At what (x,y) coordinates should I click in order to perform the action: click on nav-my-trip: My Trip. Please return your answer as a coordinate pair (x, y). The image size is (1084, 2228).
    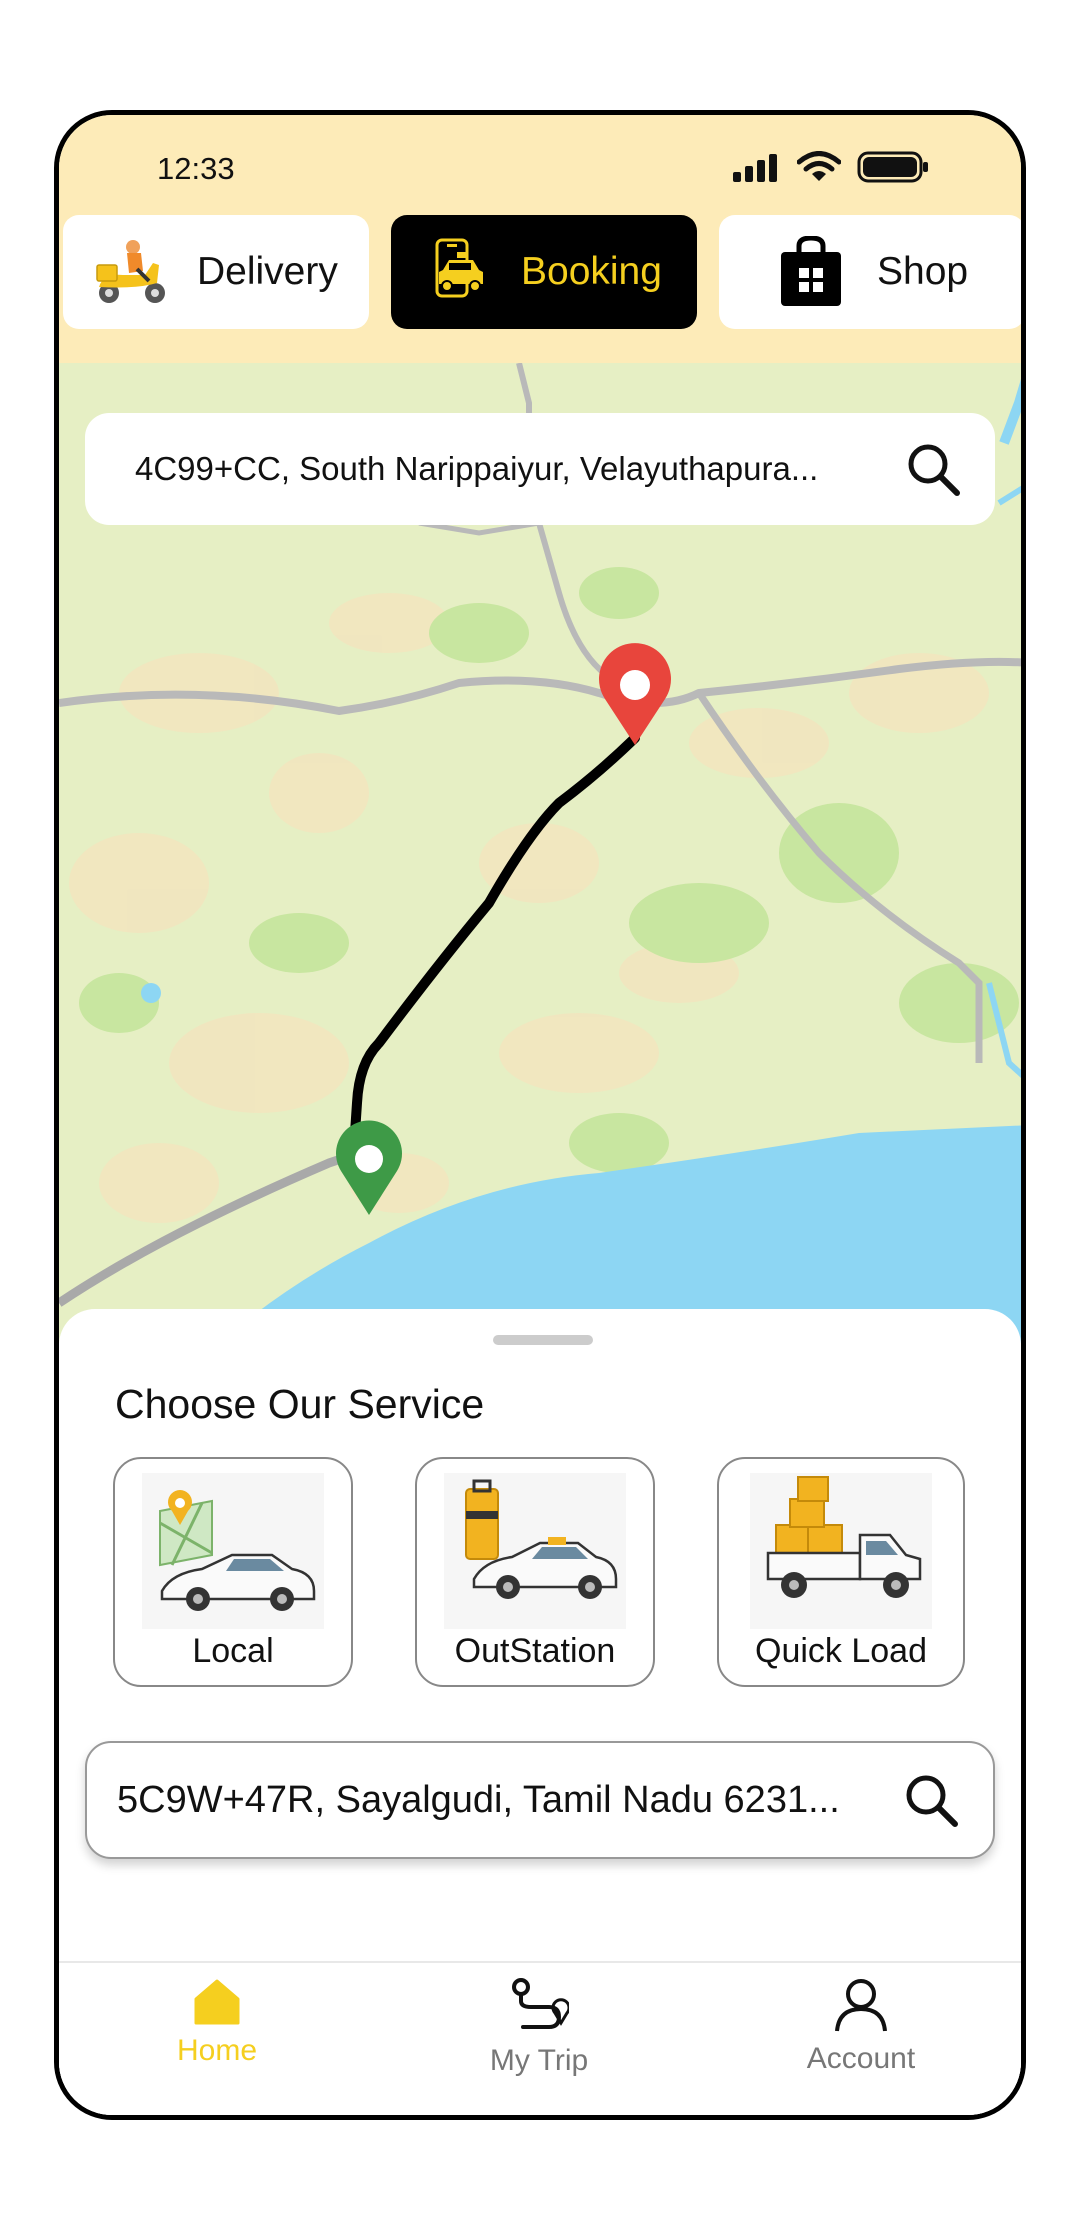
    Looking at the image, I should click on (539, 2027).